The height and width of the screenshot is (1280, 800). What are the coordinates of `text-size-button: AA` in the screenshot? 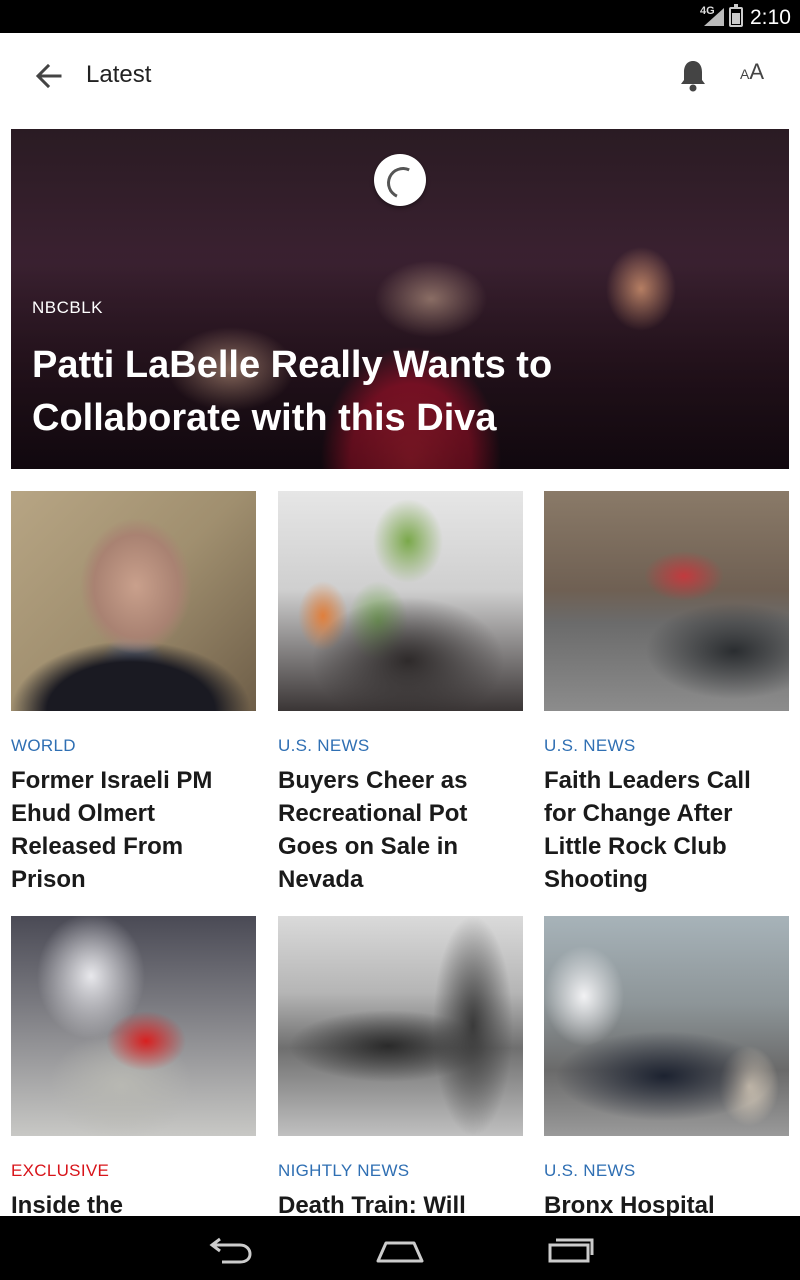 It's located at (752, 76).